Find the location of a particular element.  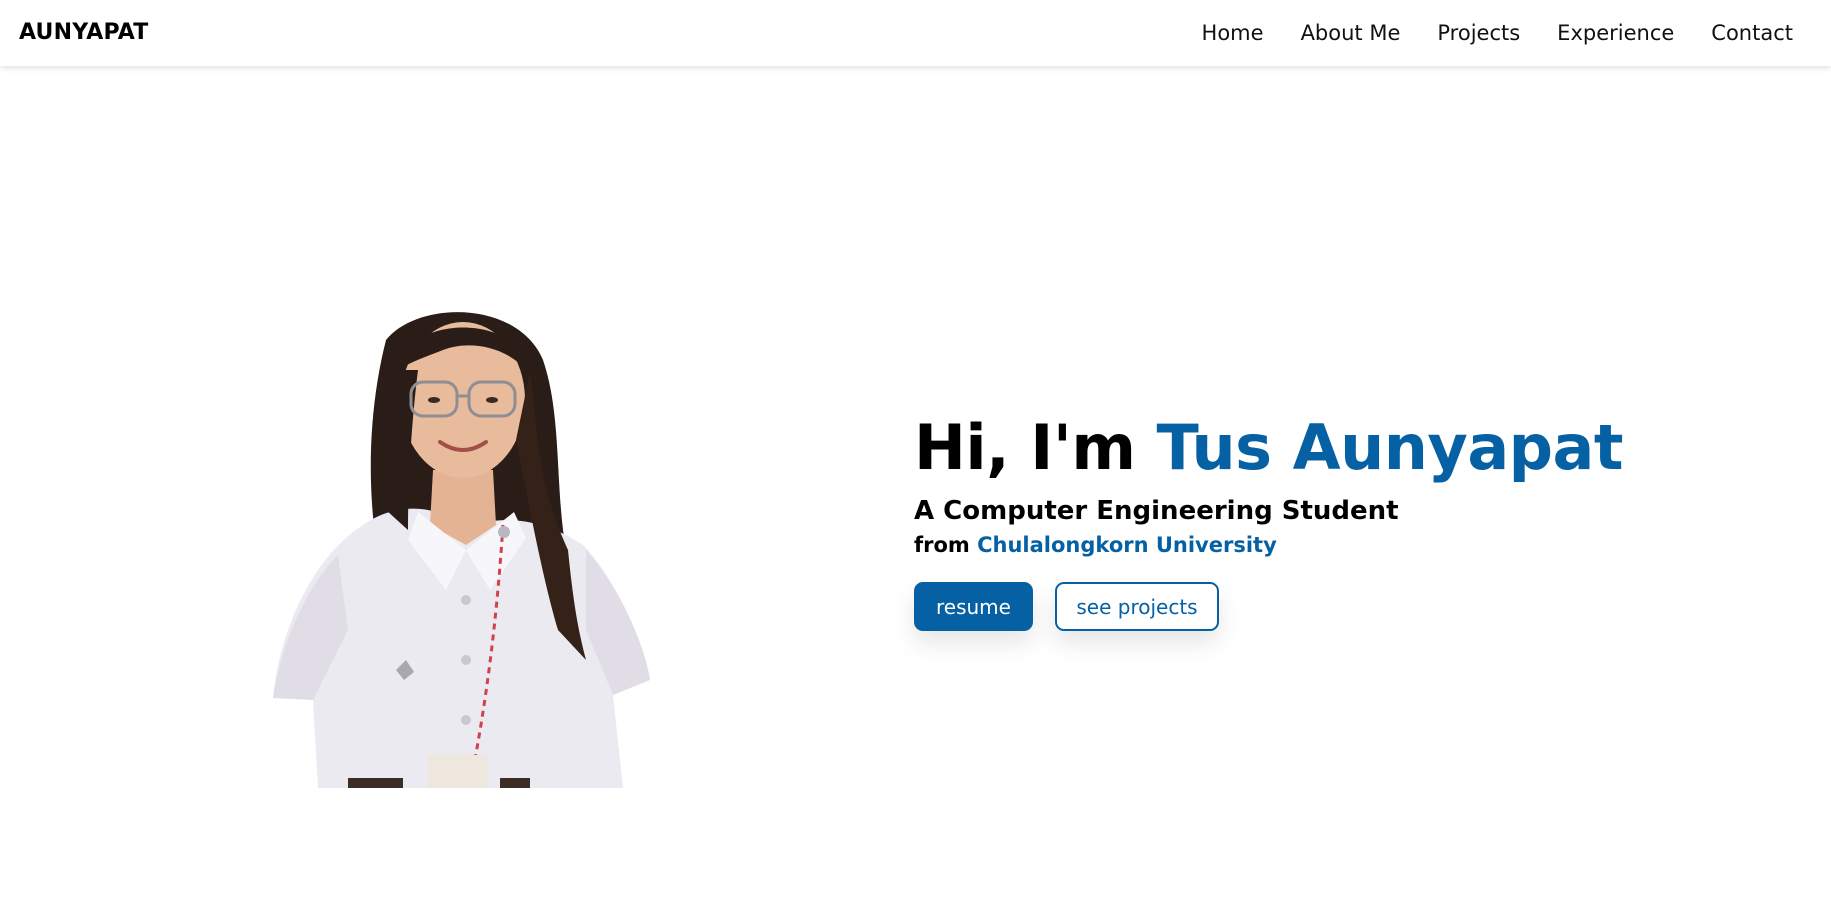

nav-link-experience: Experience is located at coordinates (1615, 33).